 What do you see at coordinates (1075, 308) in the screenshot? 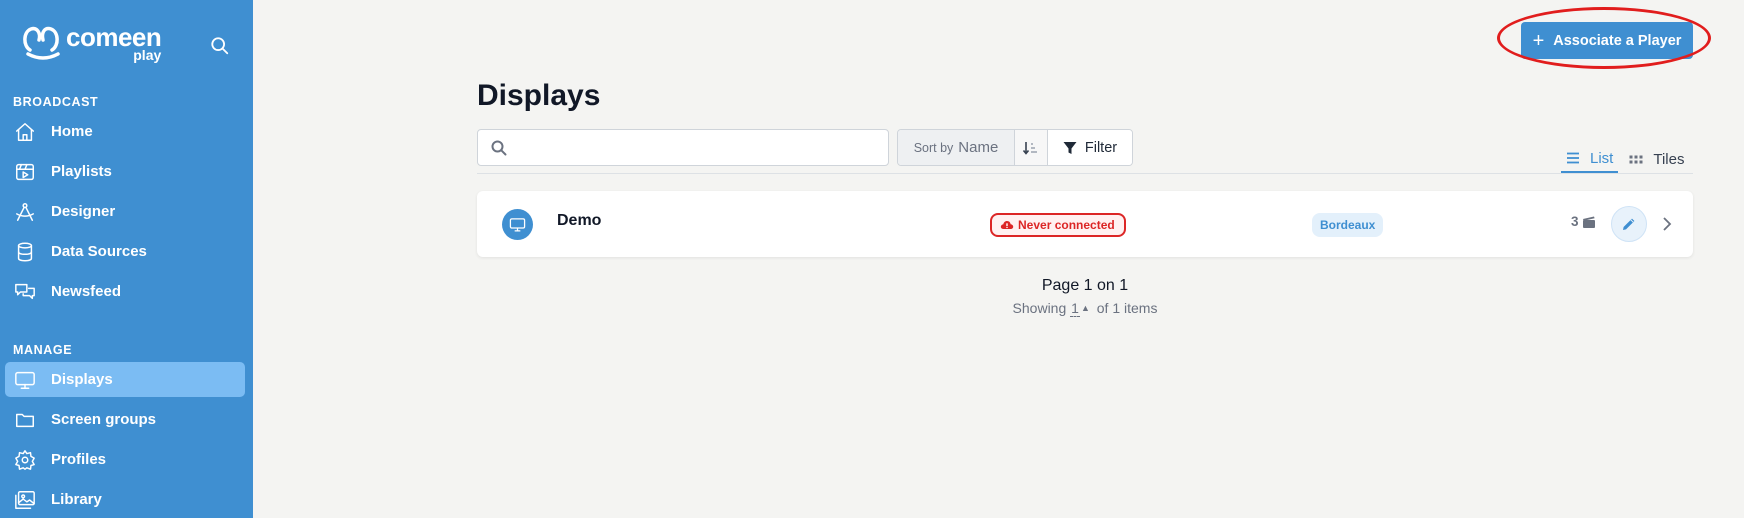
I see `page-size-select: 1` at bounding box center [1075, 308].